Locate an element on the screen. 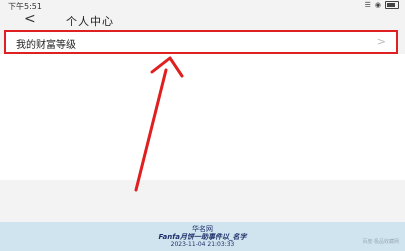 Image resolution: width=405 pixels, height=251 pixels. watermark: 百度·极品收藏网 is located at coordinates (380, 242).